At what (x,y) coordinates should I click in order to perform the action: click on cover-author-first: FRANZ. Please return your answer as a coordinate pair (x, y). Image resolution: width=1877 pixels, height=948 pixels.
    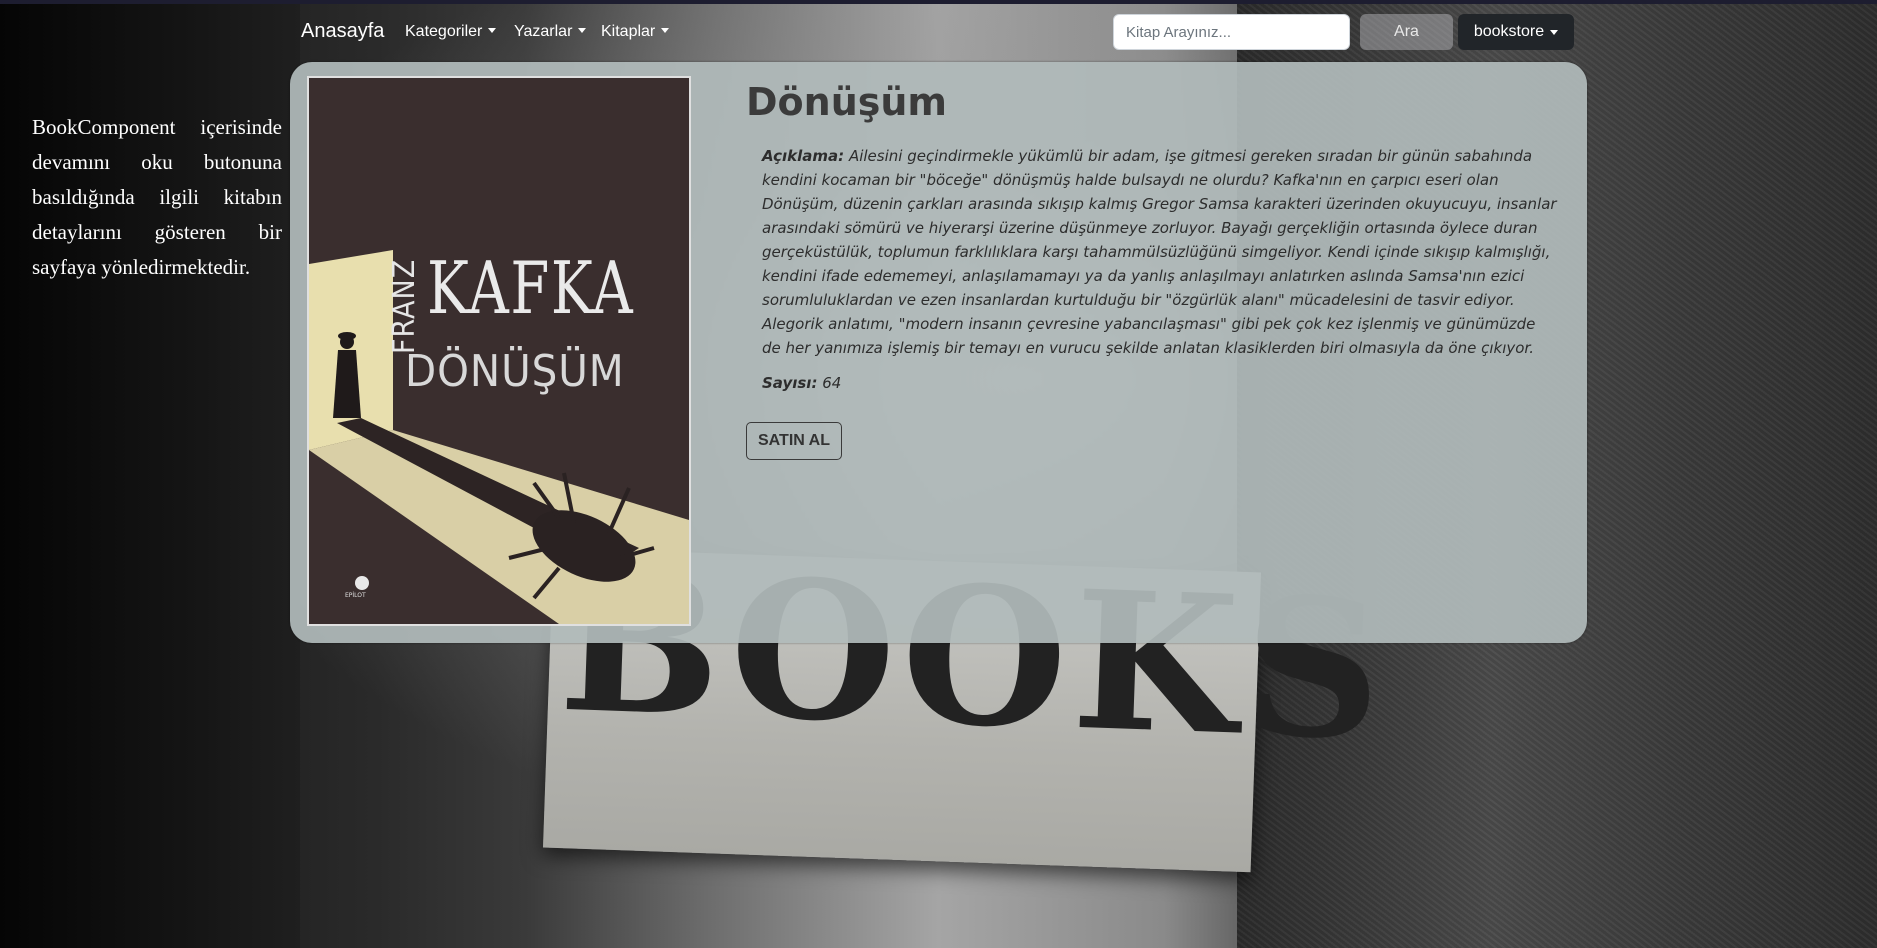
    Looking at the image, I should click on (404, 306).